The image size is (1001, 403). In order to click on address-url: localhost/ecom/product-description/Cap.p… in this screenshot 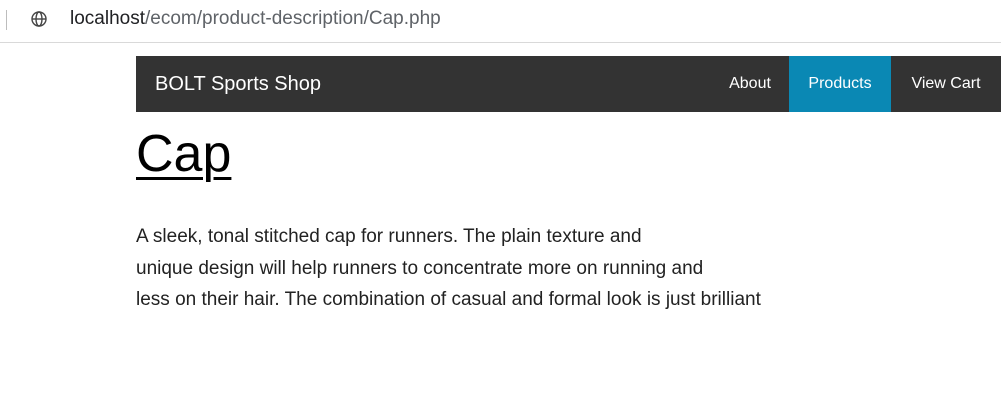, I will do `click(255, 19)`.